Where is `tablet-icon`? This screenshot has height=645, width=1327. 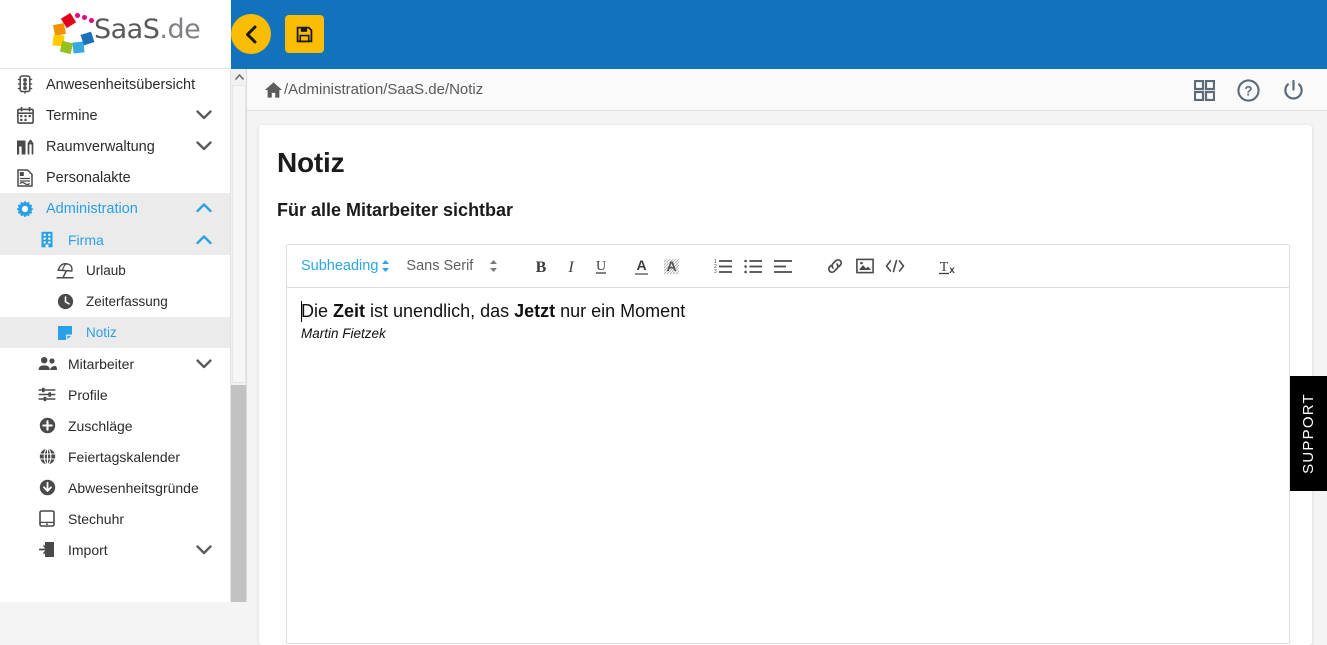 tablet-icon is located at coordinates (47, 519).